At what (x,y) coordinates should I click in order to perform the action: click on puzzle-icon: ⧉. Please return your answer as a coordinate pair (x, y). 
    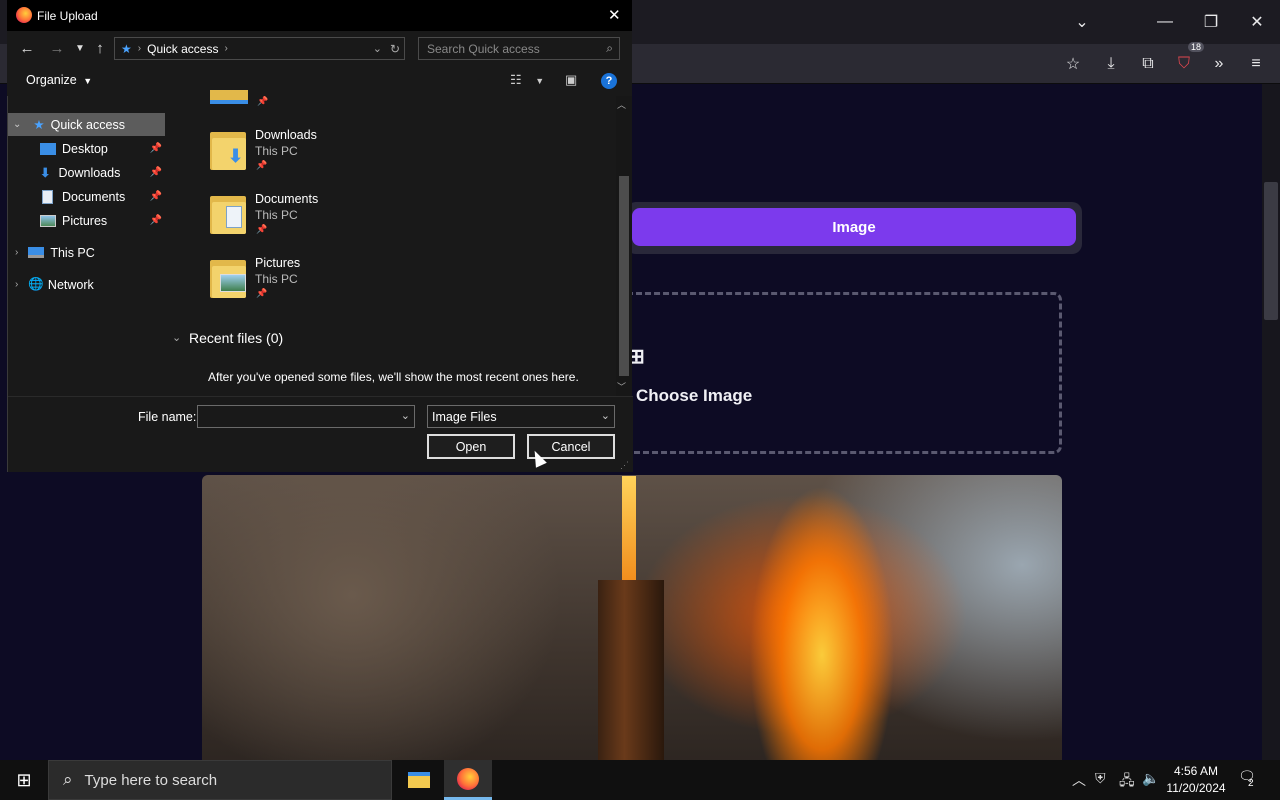
    Looking at the image, I should click on (1148, 63).